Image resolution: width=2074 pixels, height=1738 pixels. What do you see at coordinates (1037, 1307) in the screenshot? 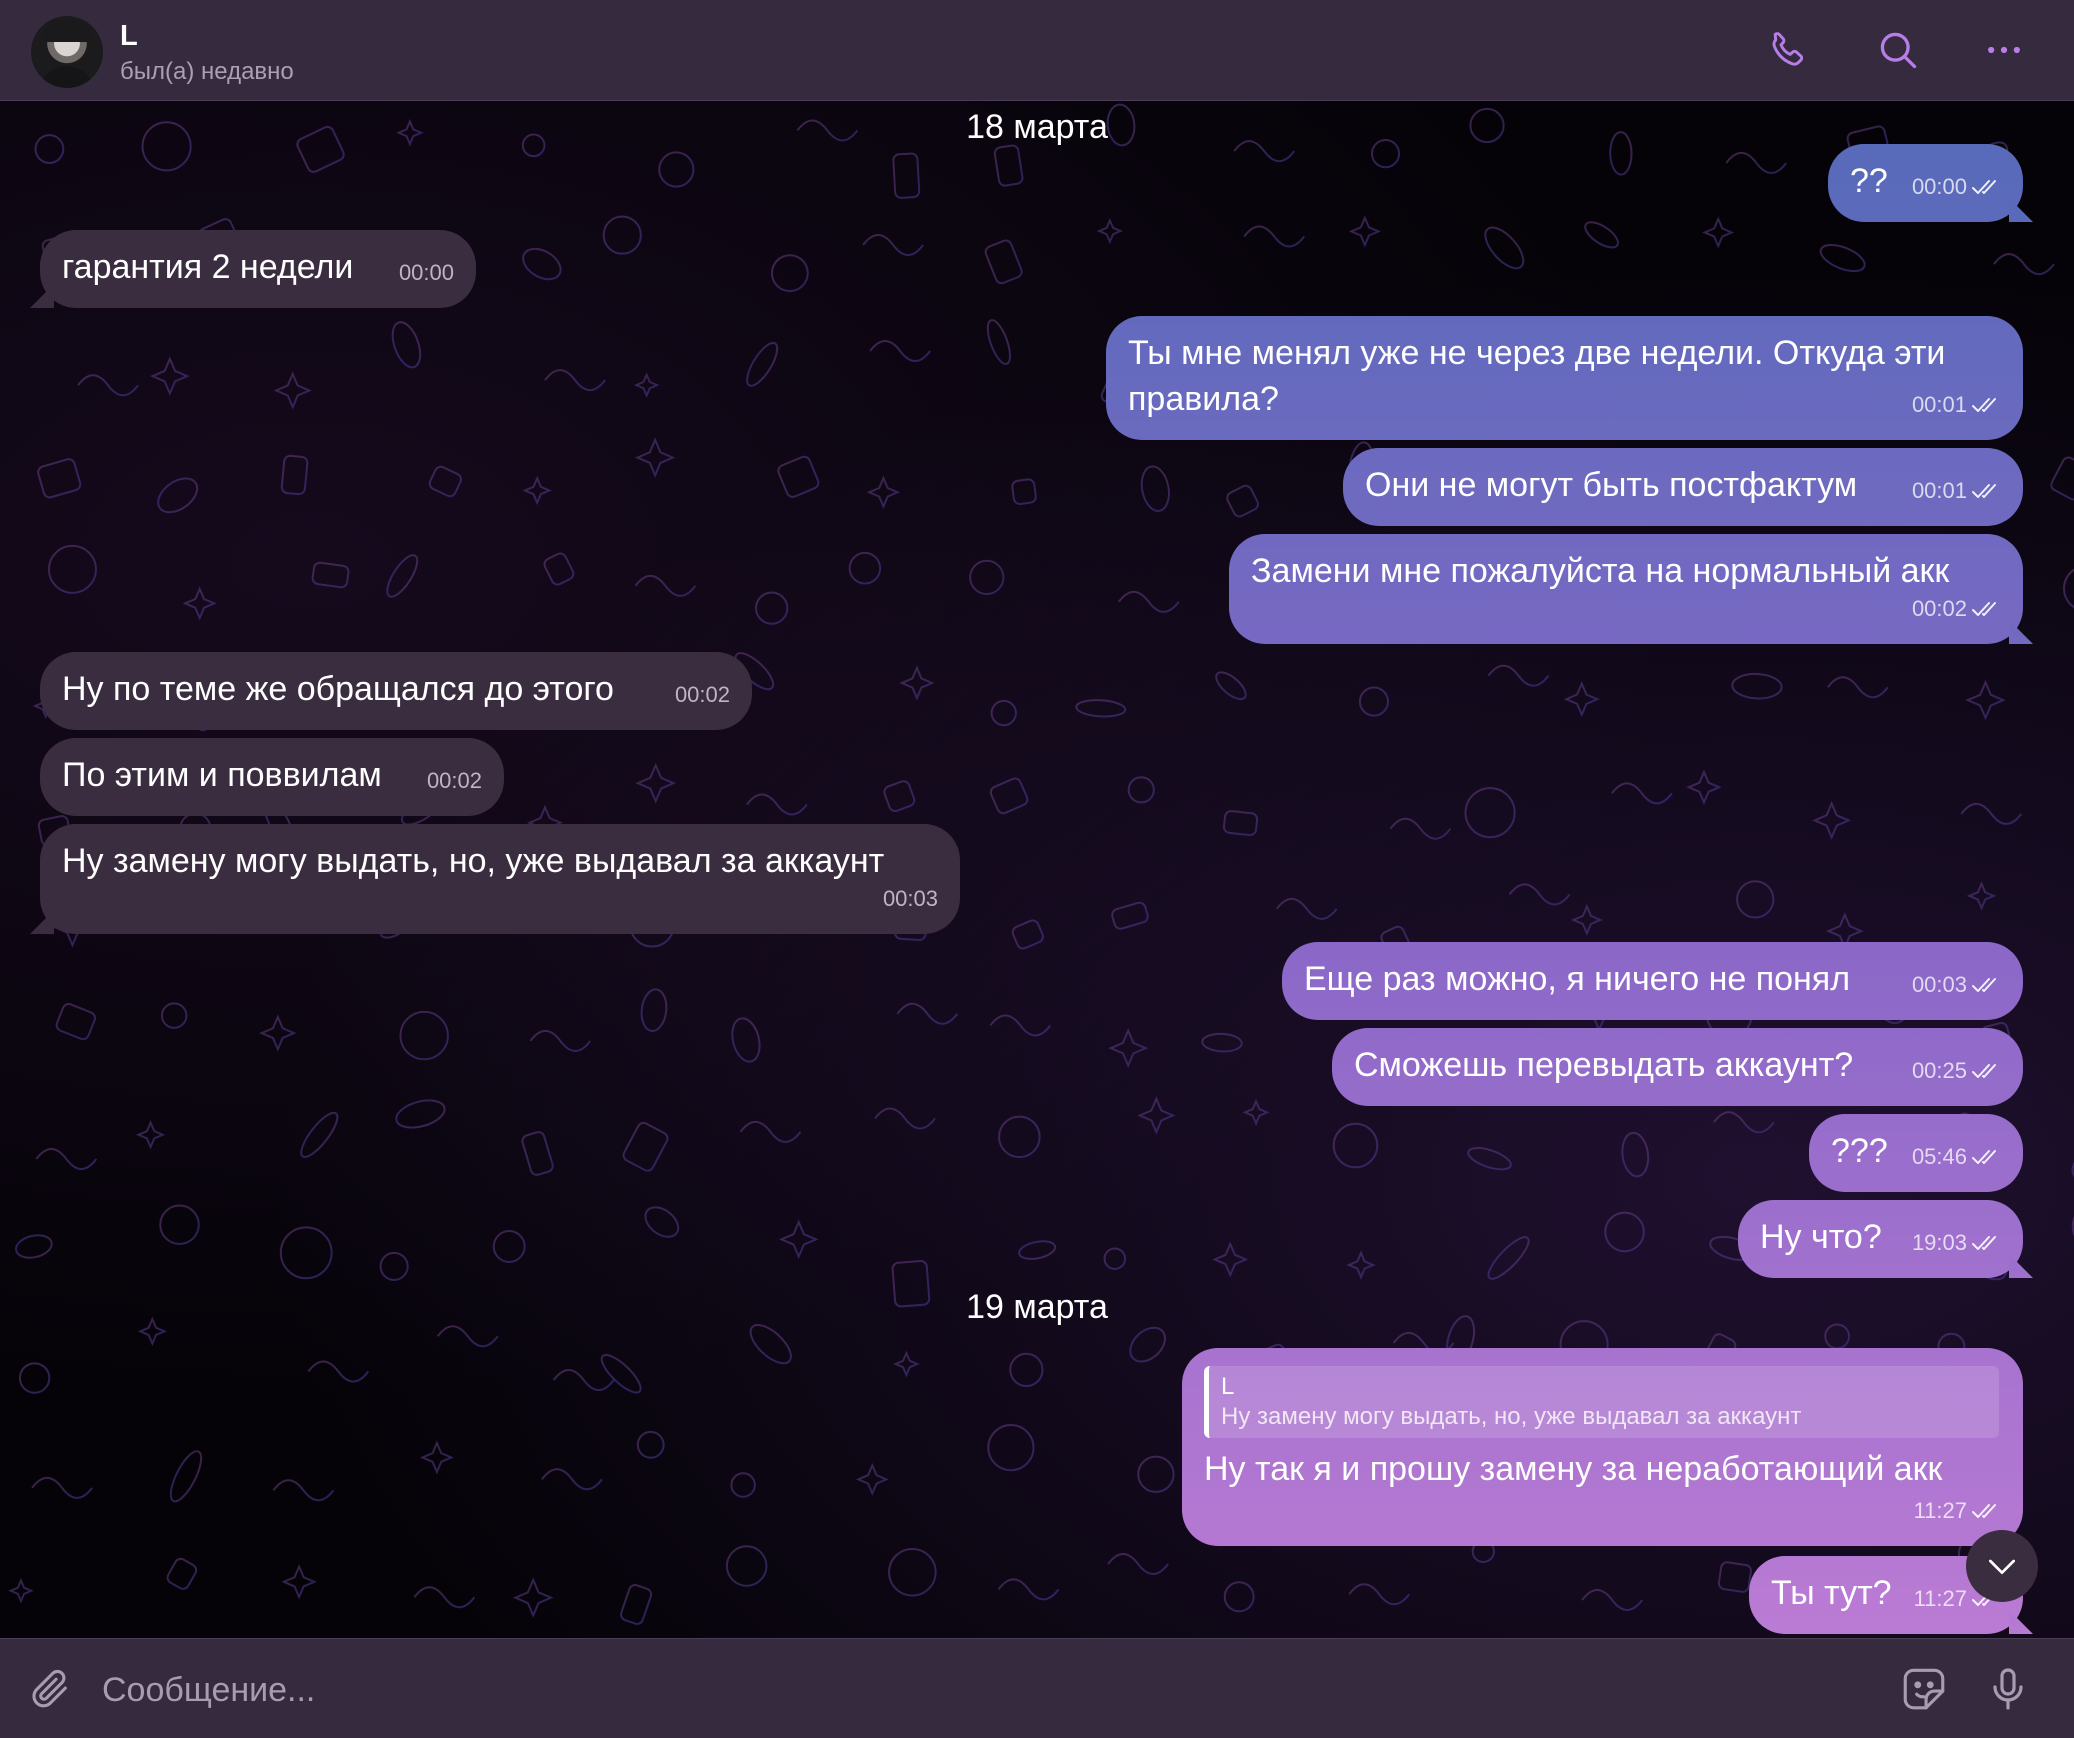
I see `date-separator: 19 марта` at bounding box center [1037, 1307].